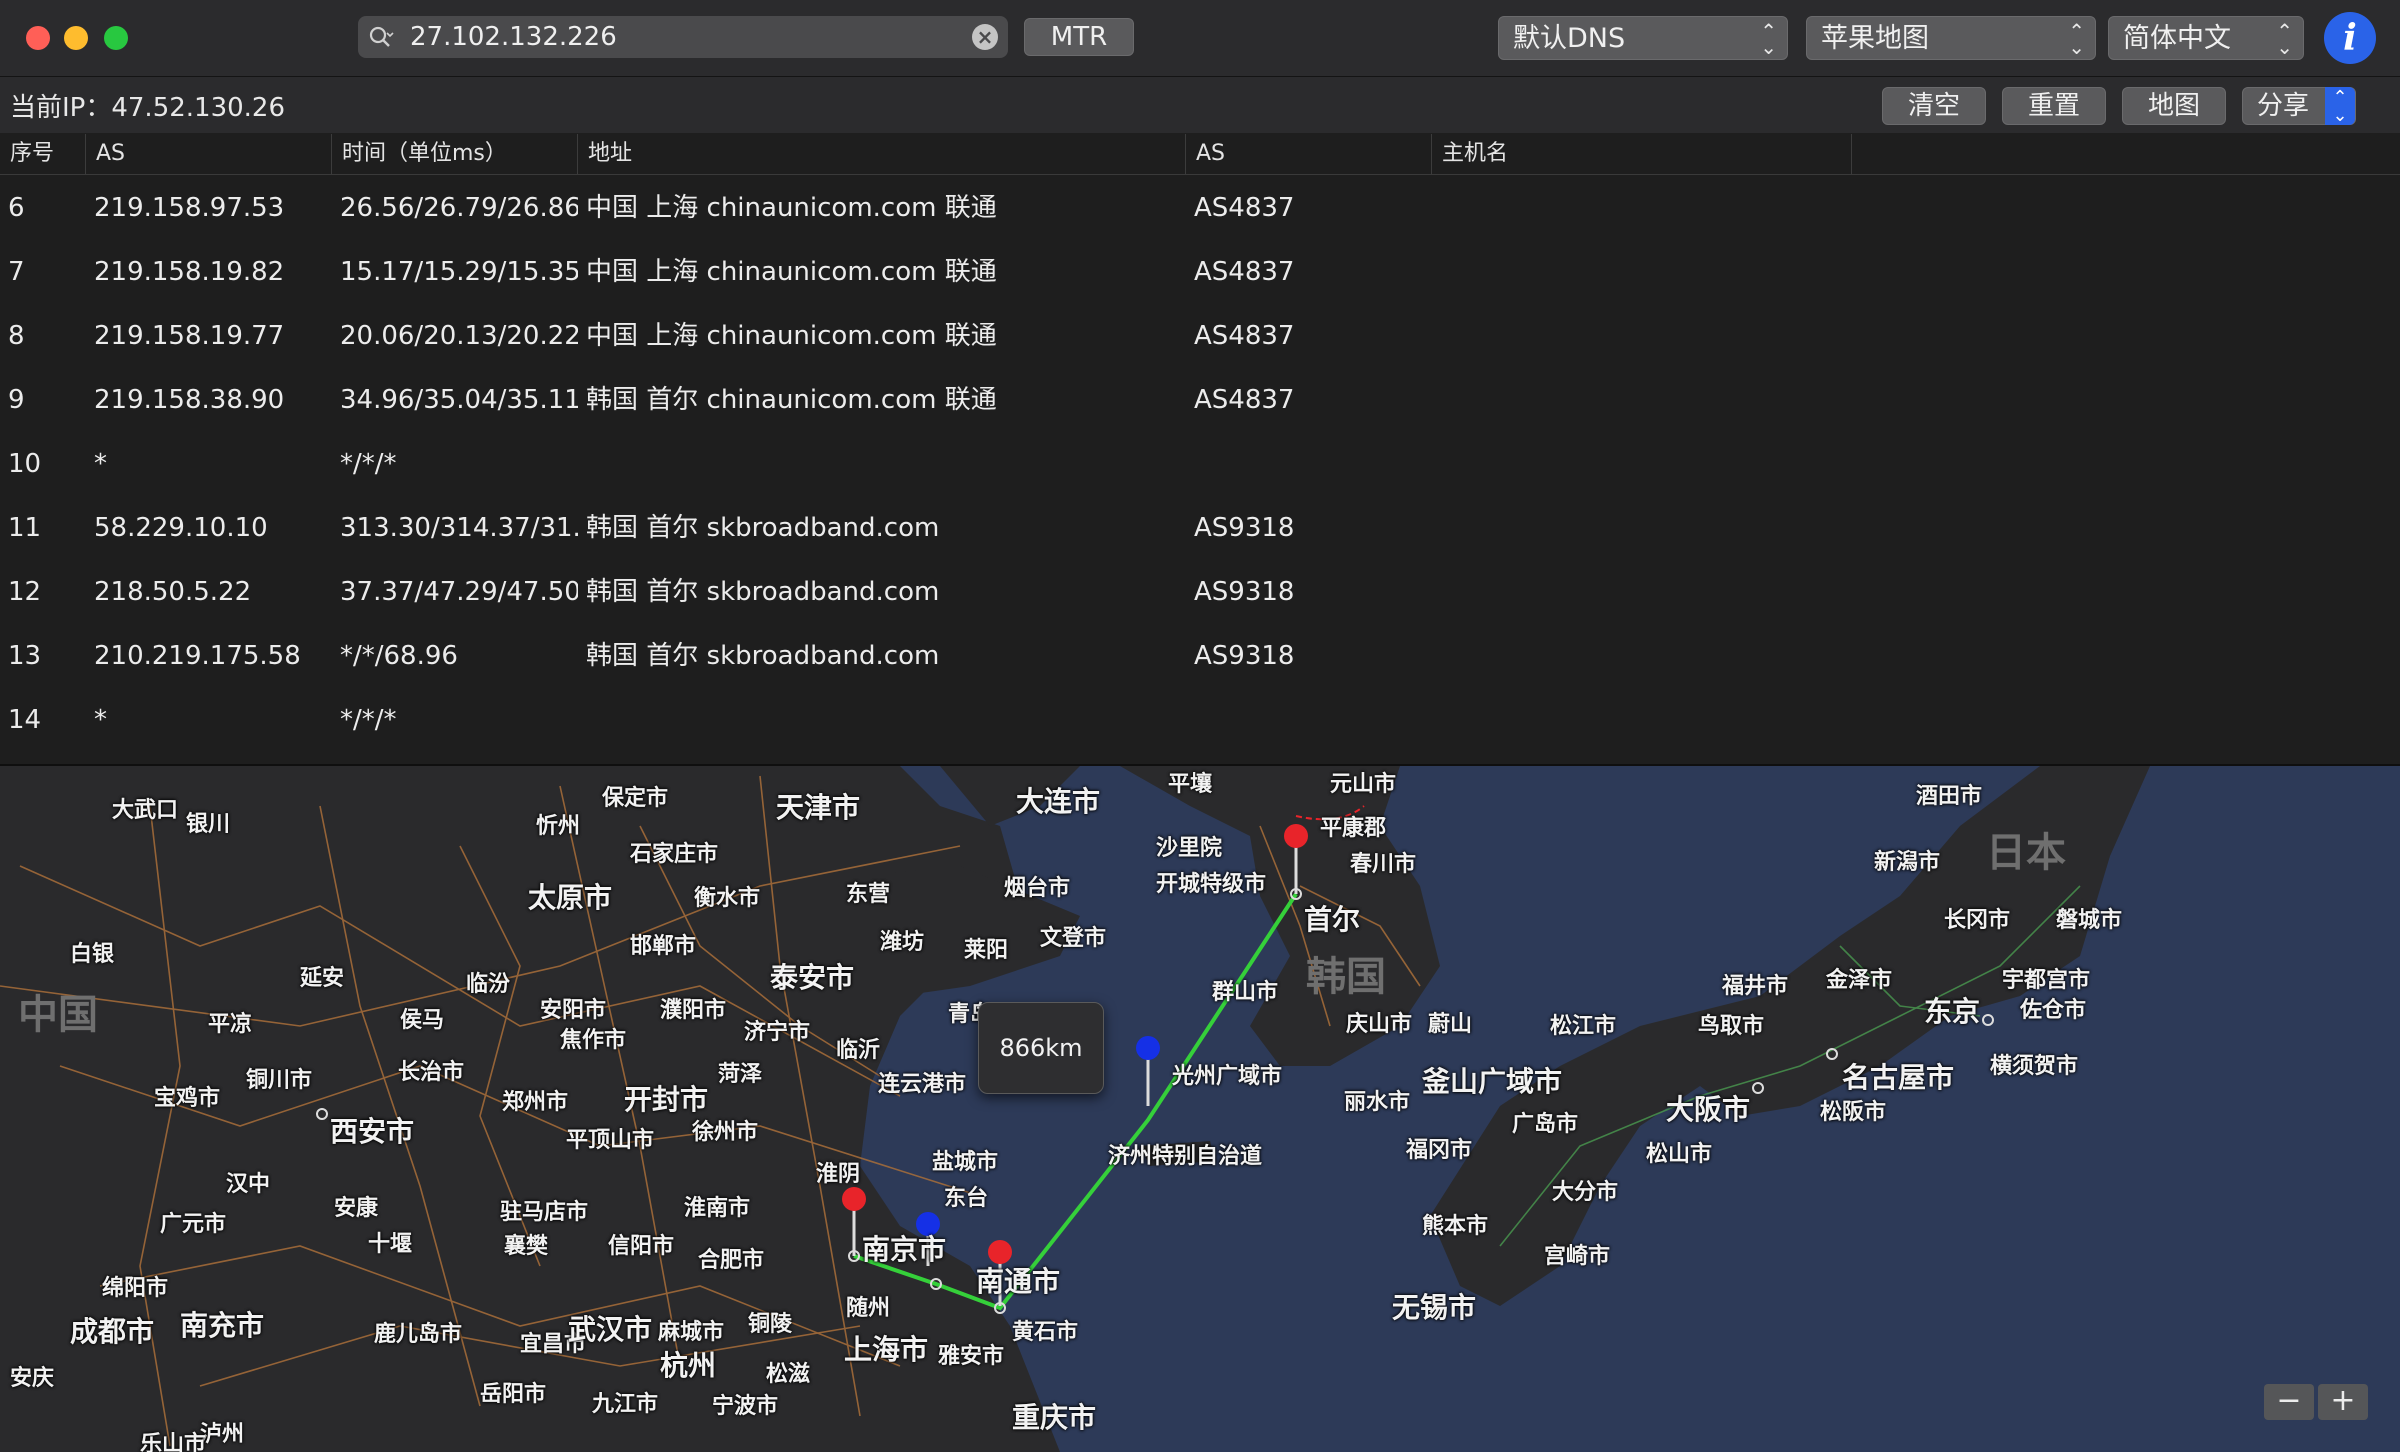  What do you see at coordinates (1332, 919) in the screenshot?
I see `map-place-label: 首尔` at bounding box center [1332, 919].